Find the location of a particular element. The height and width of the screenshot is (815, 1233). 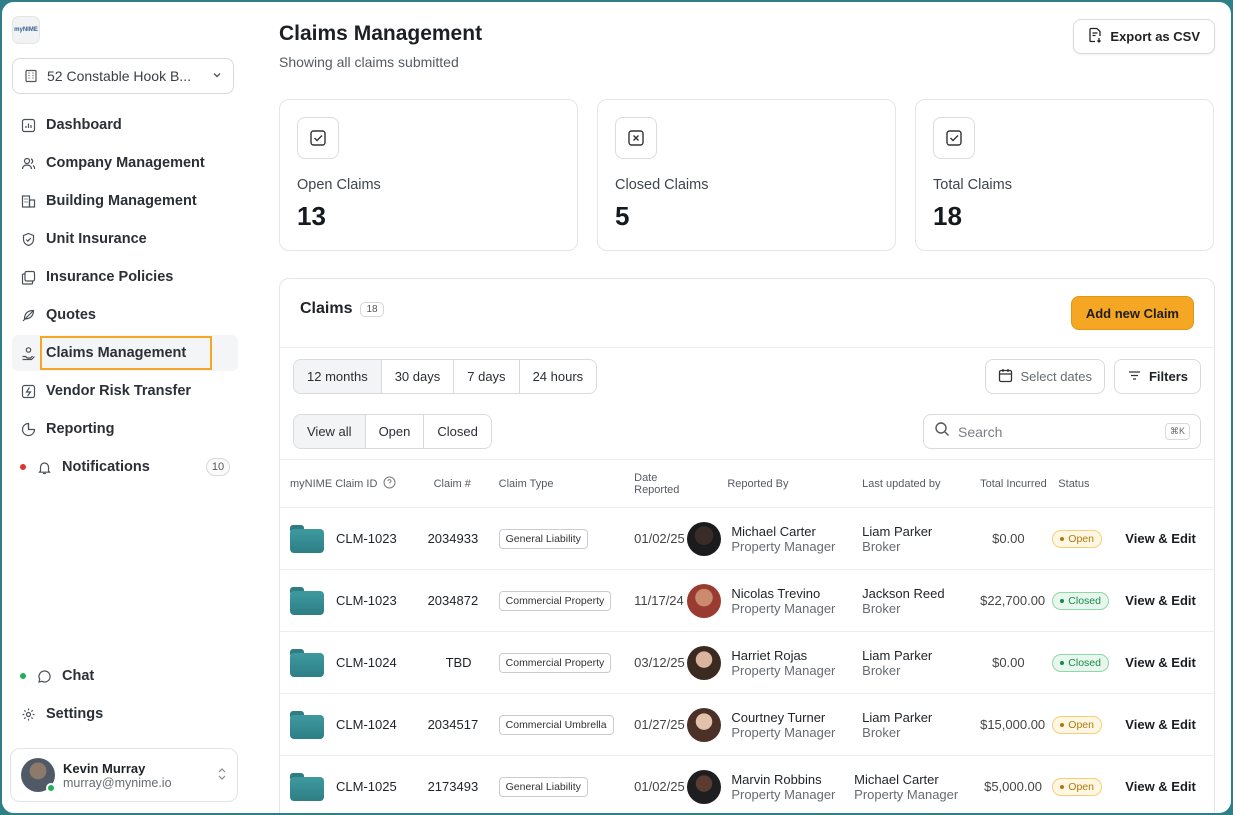

stat-value: 13 is located at coordinates (311, 216).